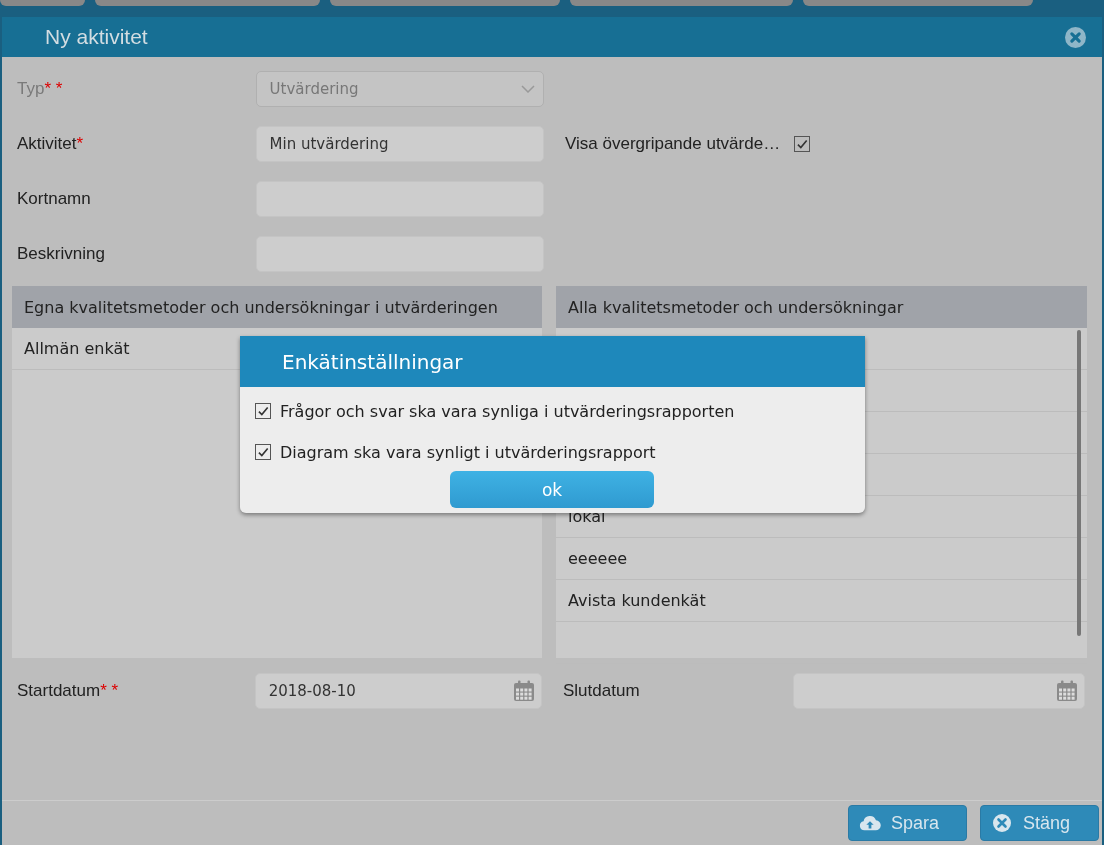 The image size is (1104, 845). What do you see at coordinates (468, 452) in the screenshot?
I see `option-label: Diagram ska vara synligt i utvärderingsrapport` at bounding box center [468, 452].